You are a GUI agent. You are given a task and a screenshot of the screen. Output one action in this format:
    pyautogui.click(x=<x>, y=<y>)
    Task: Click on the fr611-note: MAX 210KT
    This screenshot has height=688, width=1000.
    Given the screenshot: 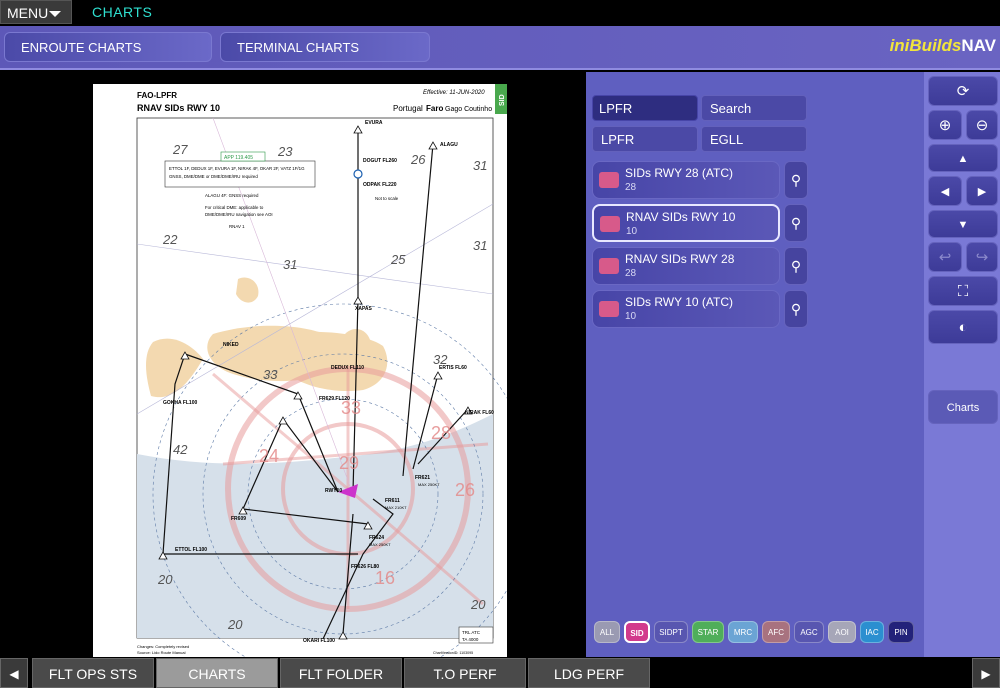 What is the action you would take?
    pyautogui.click(x=396, y=507)
    